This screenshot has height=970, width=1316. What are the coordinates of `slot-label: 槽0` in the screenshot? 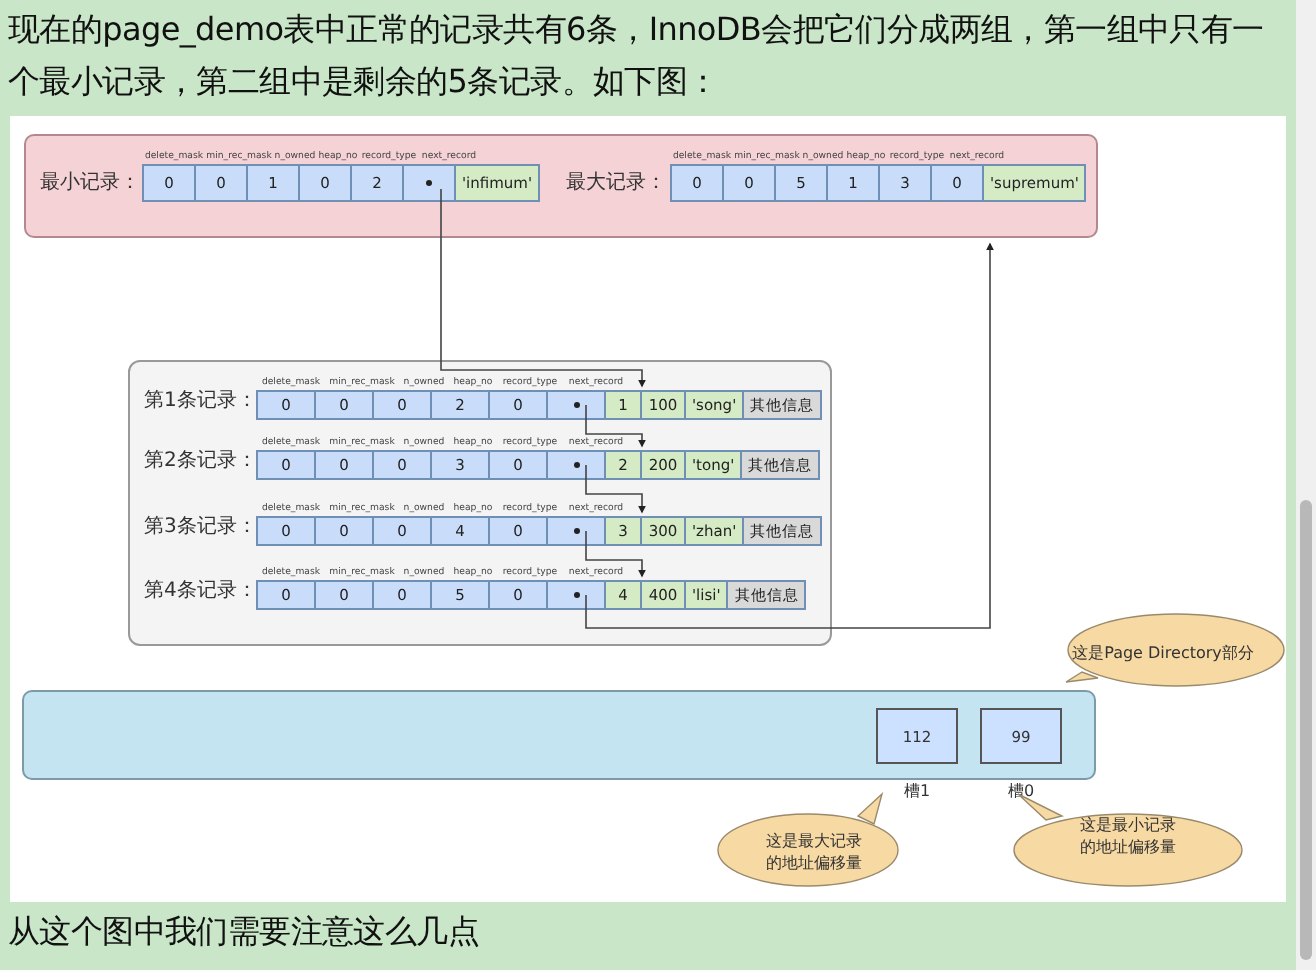 It's located at (1021, 792).